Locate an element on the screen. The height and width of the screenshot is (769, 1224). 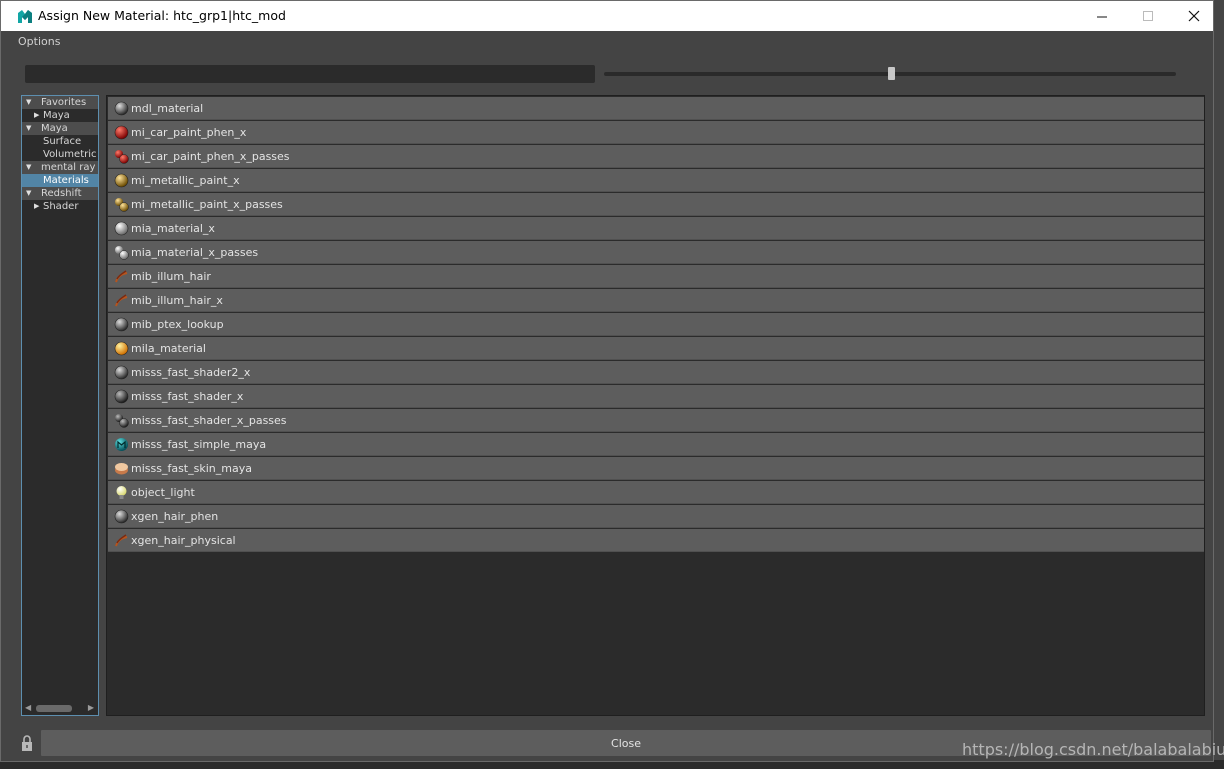
scroll-thumb is located at coordinates (54, 708).